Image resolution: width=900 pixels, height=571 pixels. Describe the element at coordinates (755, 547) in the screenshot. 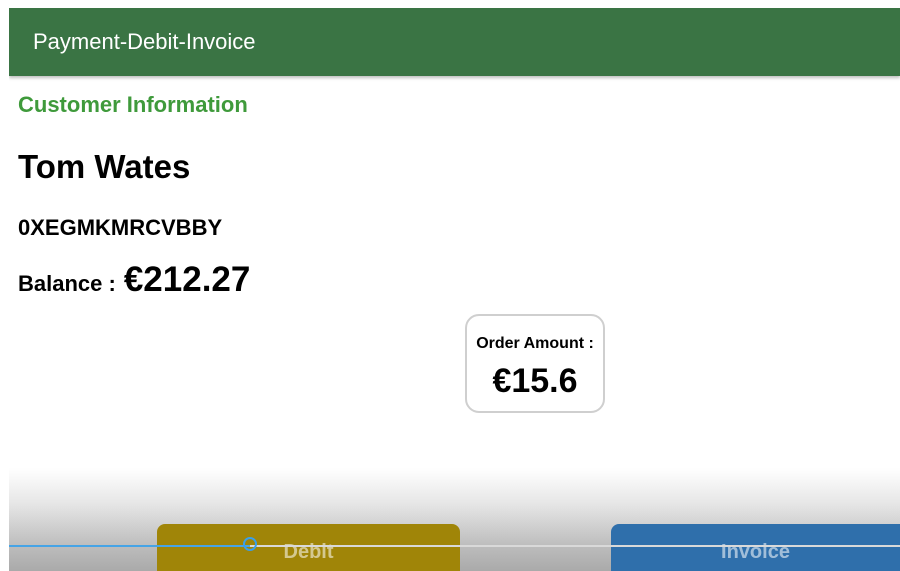

I see `invoice-button: Invoice` at that location.